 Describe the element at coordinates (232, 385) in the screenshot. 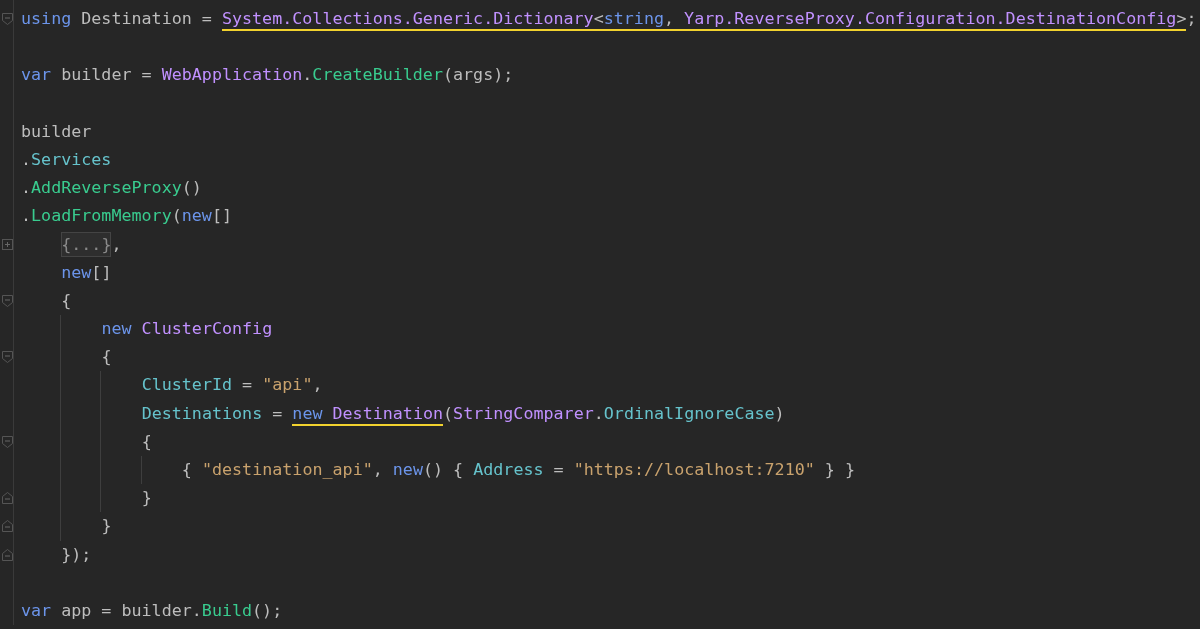

I see `code-line: ClusterId = "api",` at that location.